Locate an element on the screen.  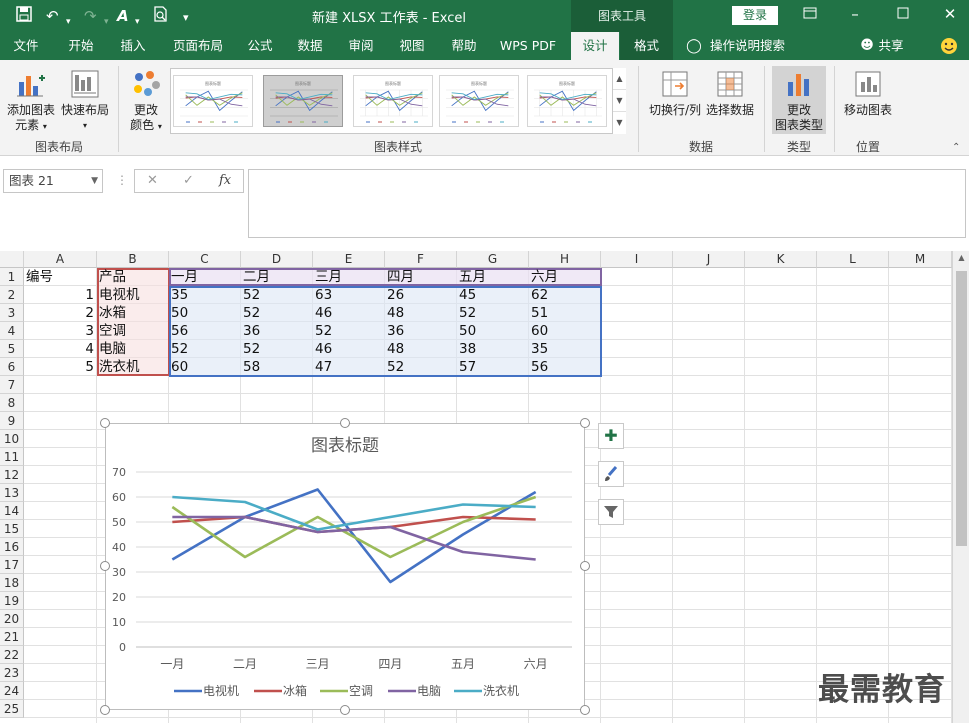
formula-input is located at coordinates (607, 203).